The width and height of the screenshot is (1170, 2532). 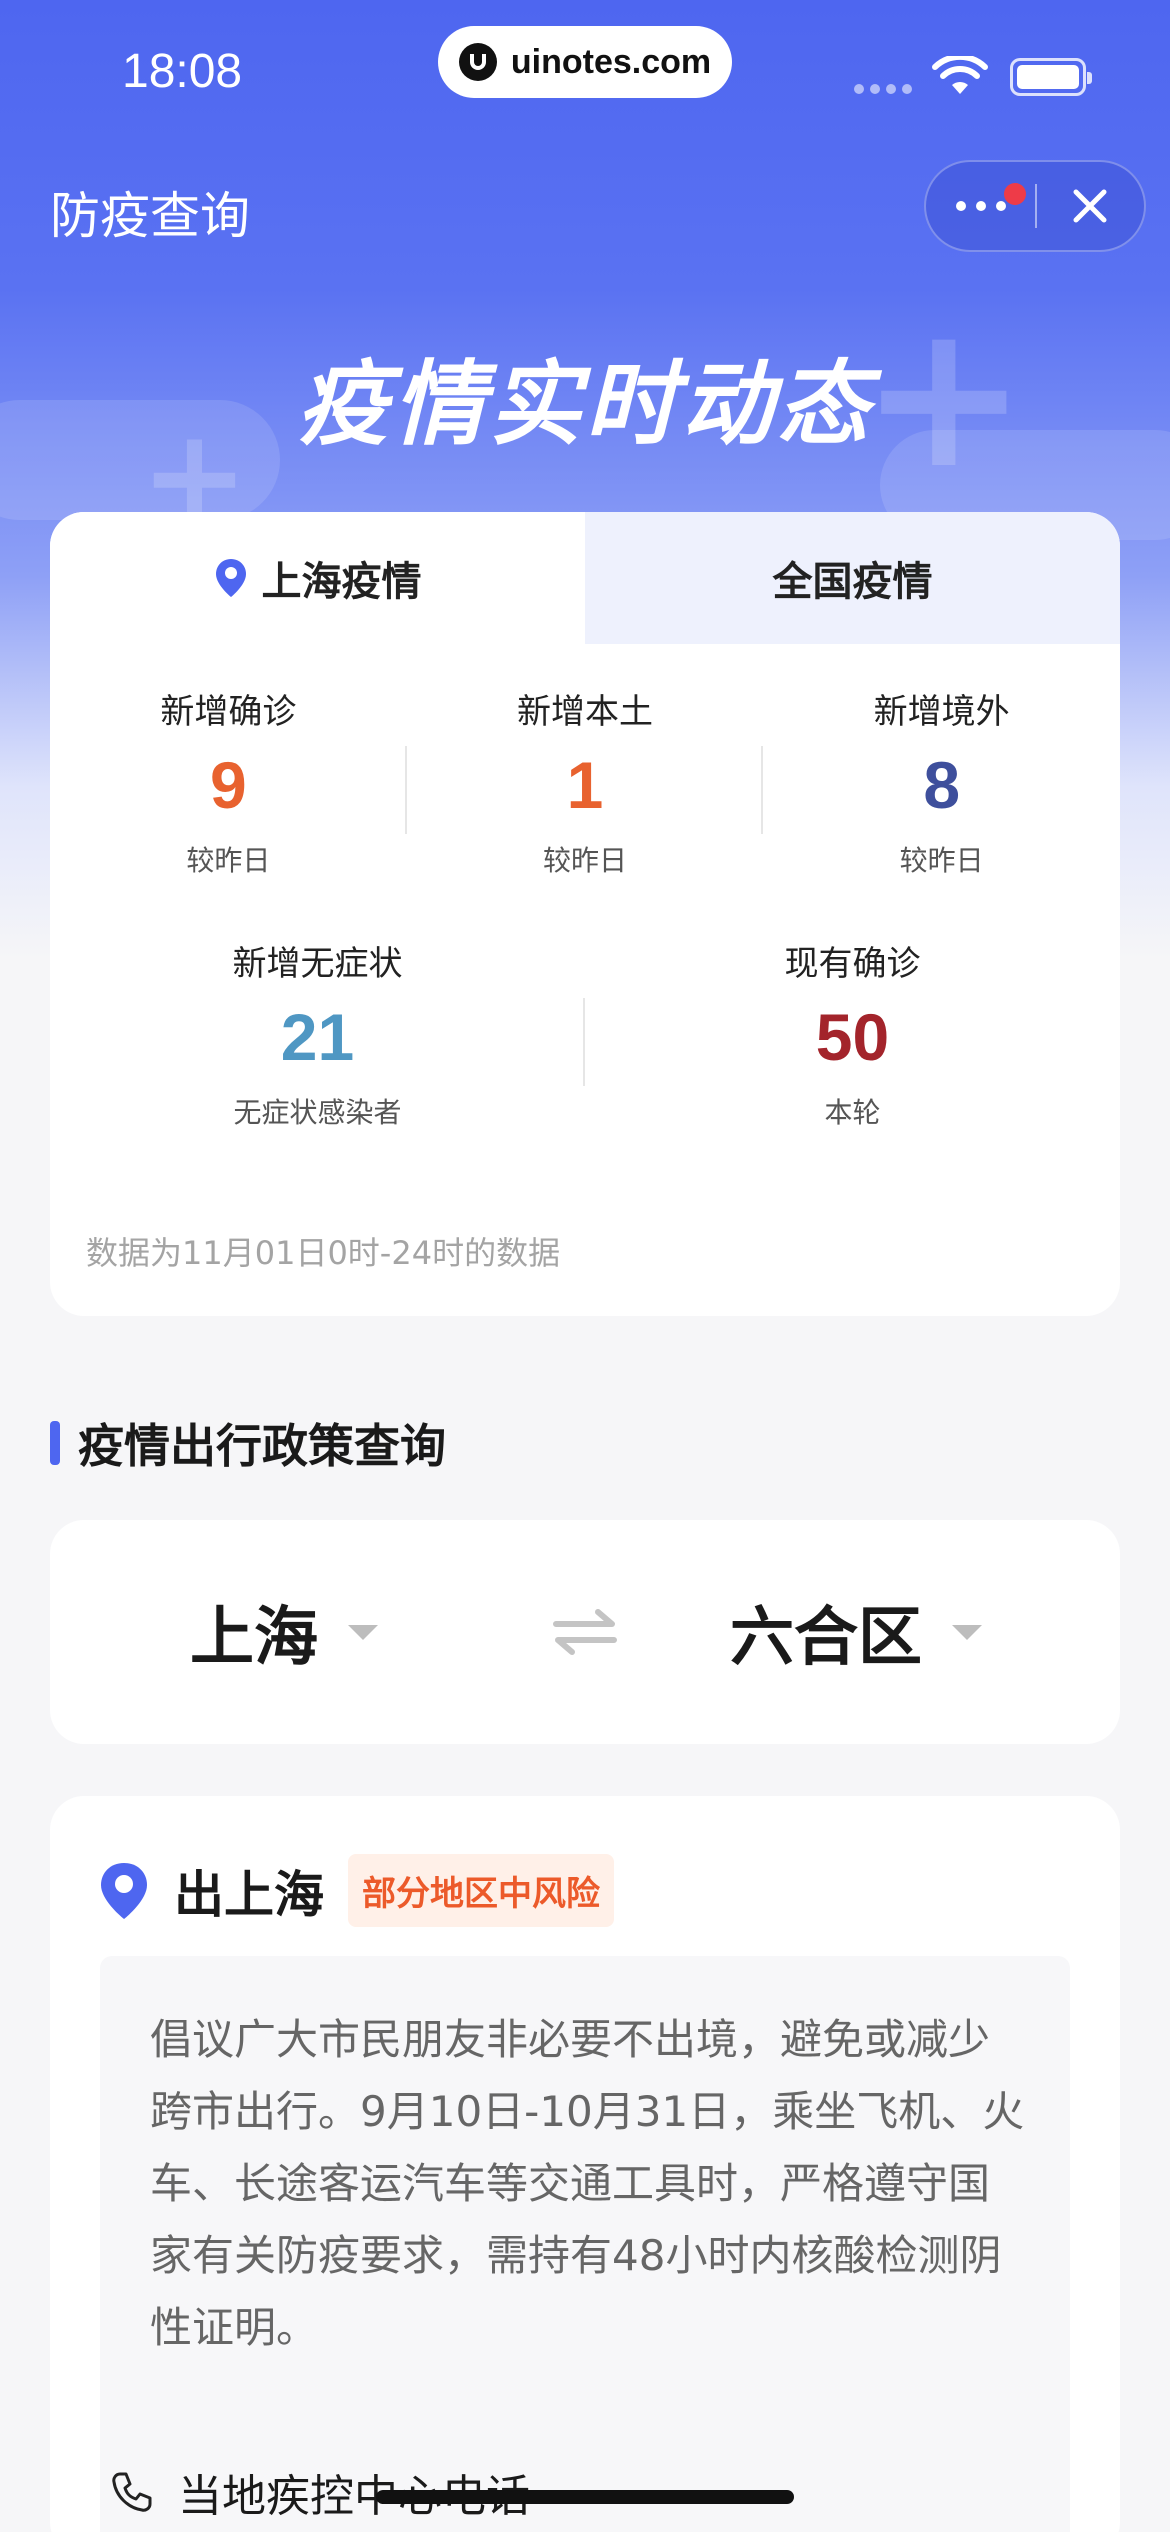 What do you see at coordinates (585, 2497) in the screenshot?
I see `home-indicator` at bounding box center [585, 2497].